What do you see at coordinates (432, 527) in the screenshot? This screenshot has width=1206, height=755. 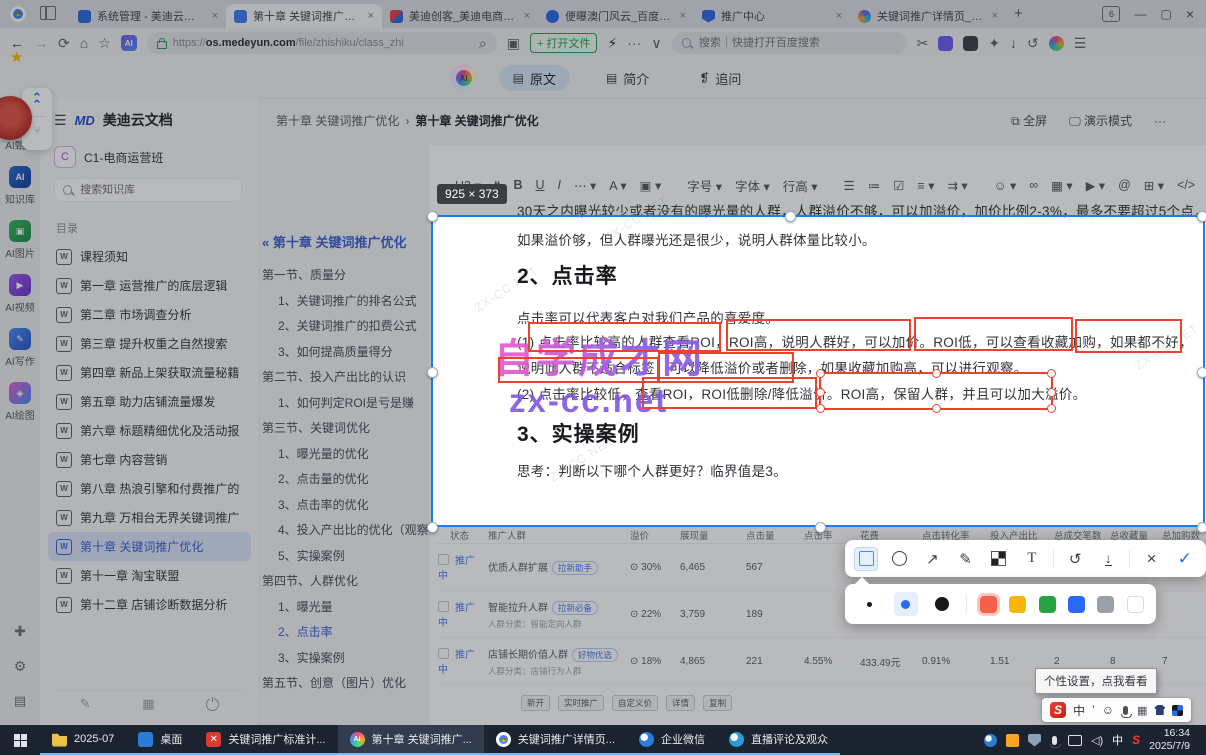 I see `selection-handle-bl` at bounding box center [432, 527].